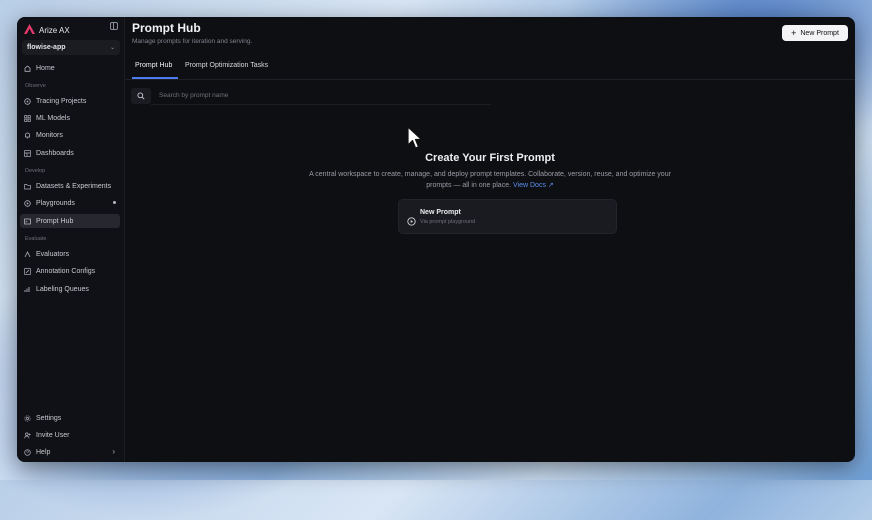 This screenshot has width=872, height=520. I want to click on sidebar-item-datasets: Datasets & Experiments, so click(70, 186).